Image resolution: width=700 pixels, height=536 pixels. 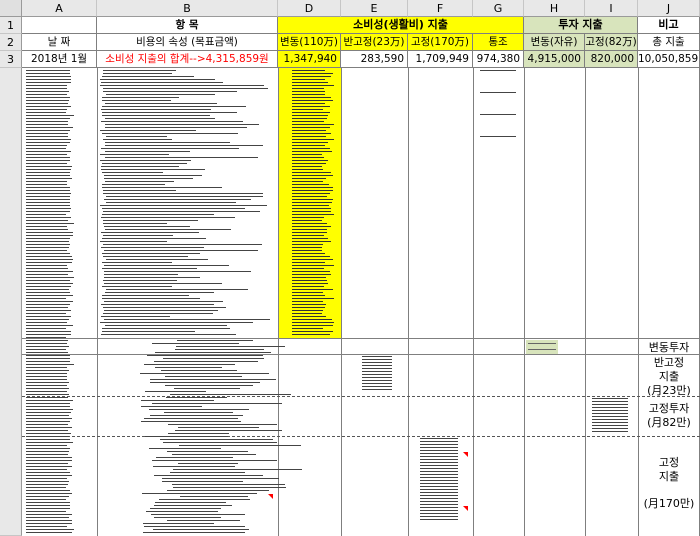 What do you see at coordinates (554, 42) in the screenshot?
I see `header-inv-variable: 변동(자유)` at bounding box center [554, 42].